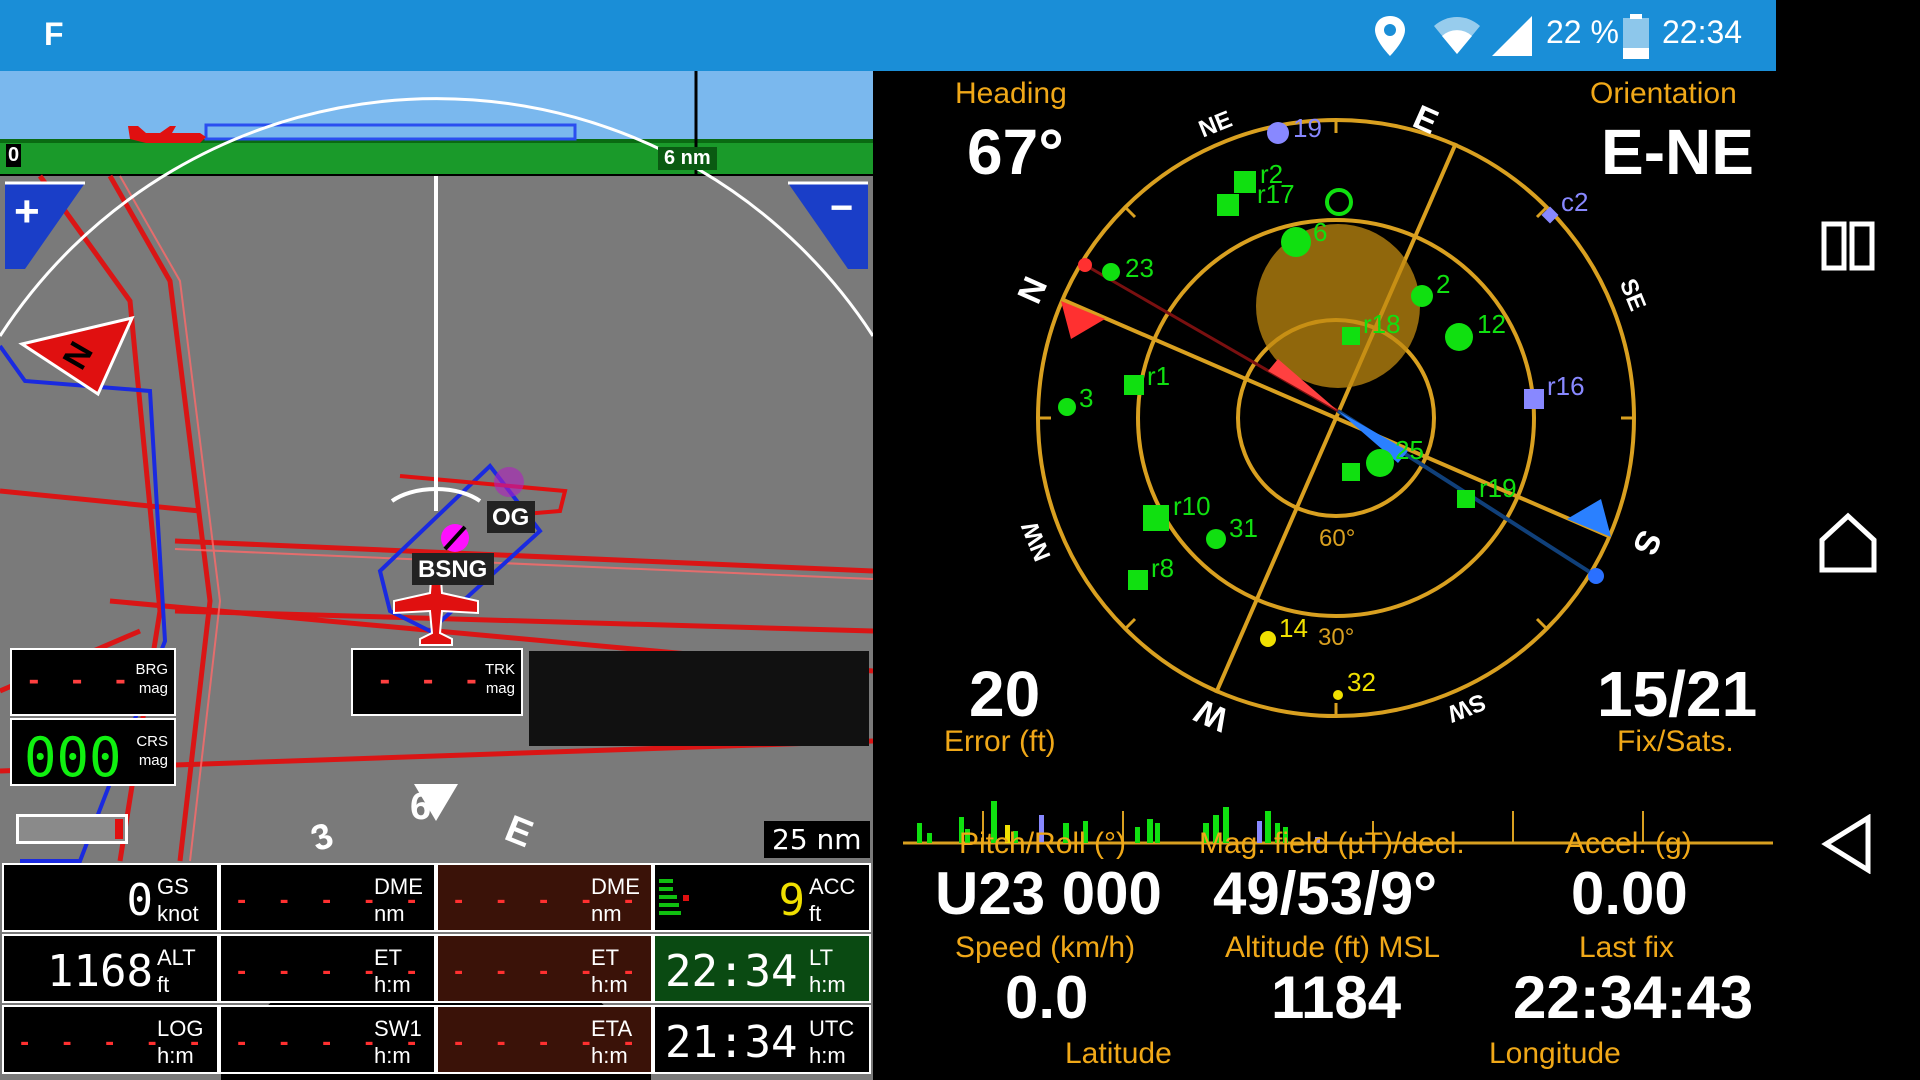 The width and height of the screenshot is (1920, 1080). What do you see at coordinates (500, 688) in the screenshot?
I see `trk-unit: mag` at bounding box center [500, 688].